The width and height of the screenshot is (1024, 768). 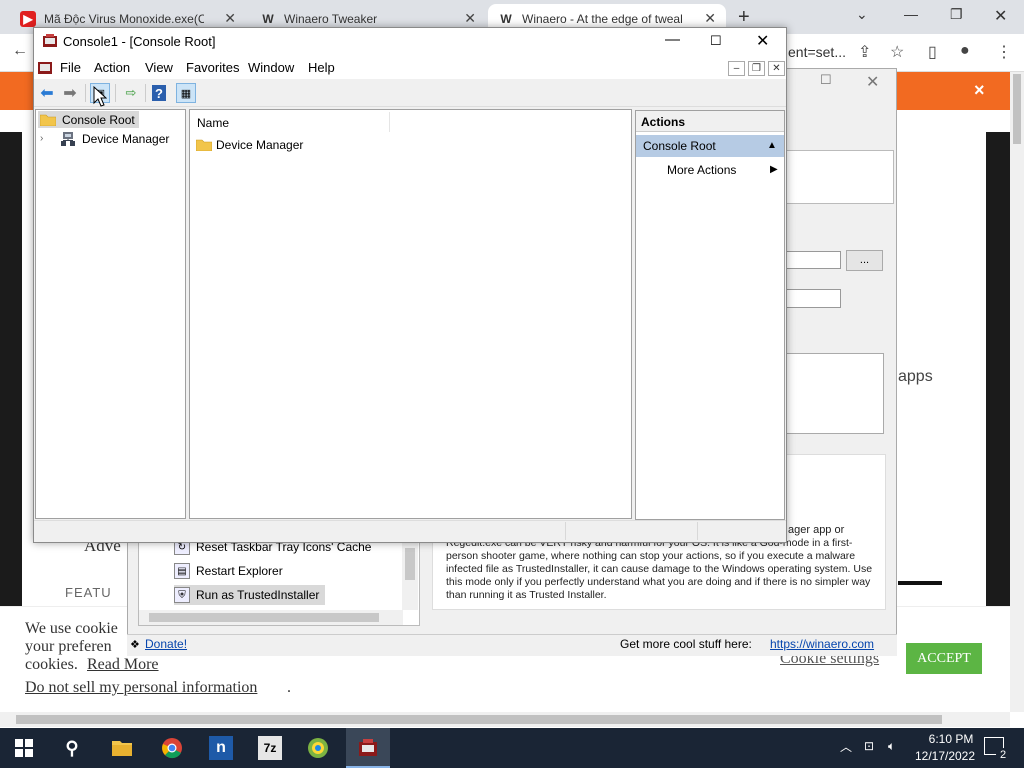 What do you see at coordinates (11, 371) in the screenshot?
I see `page-dark-margin-left` at bounding box center [11, 371].